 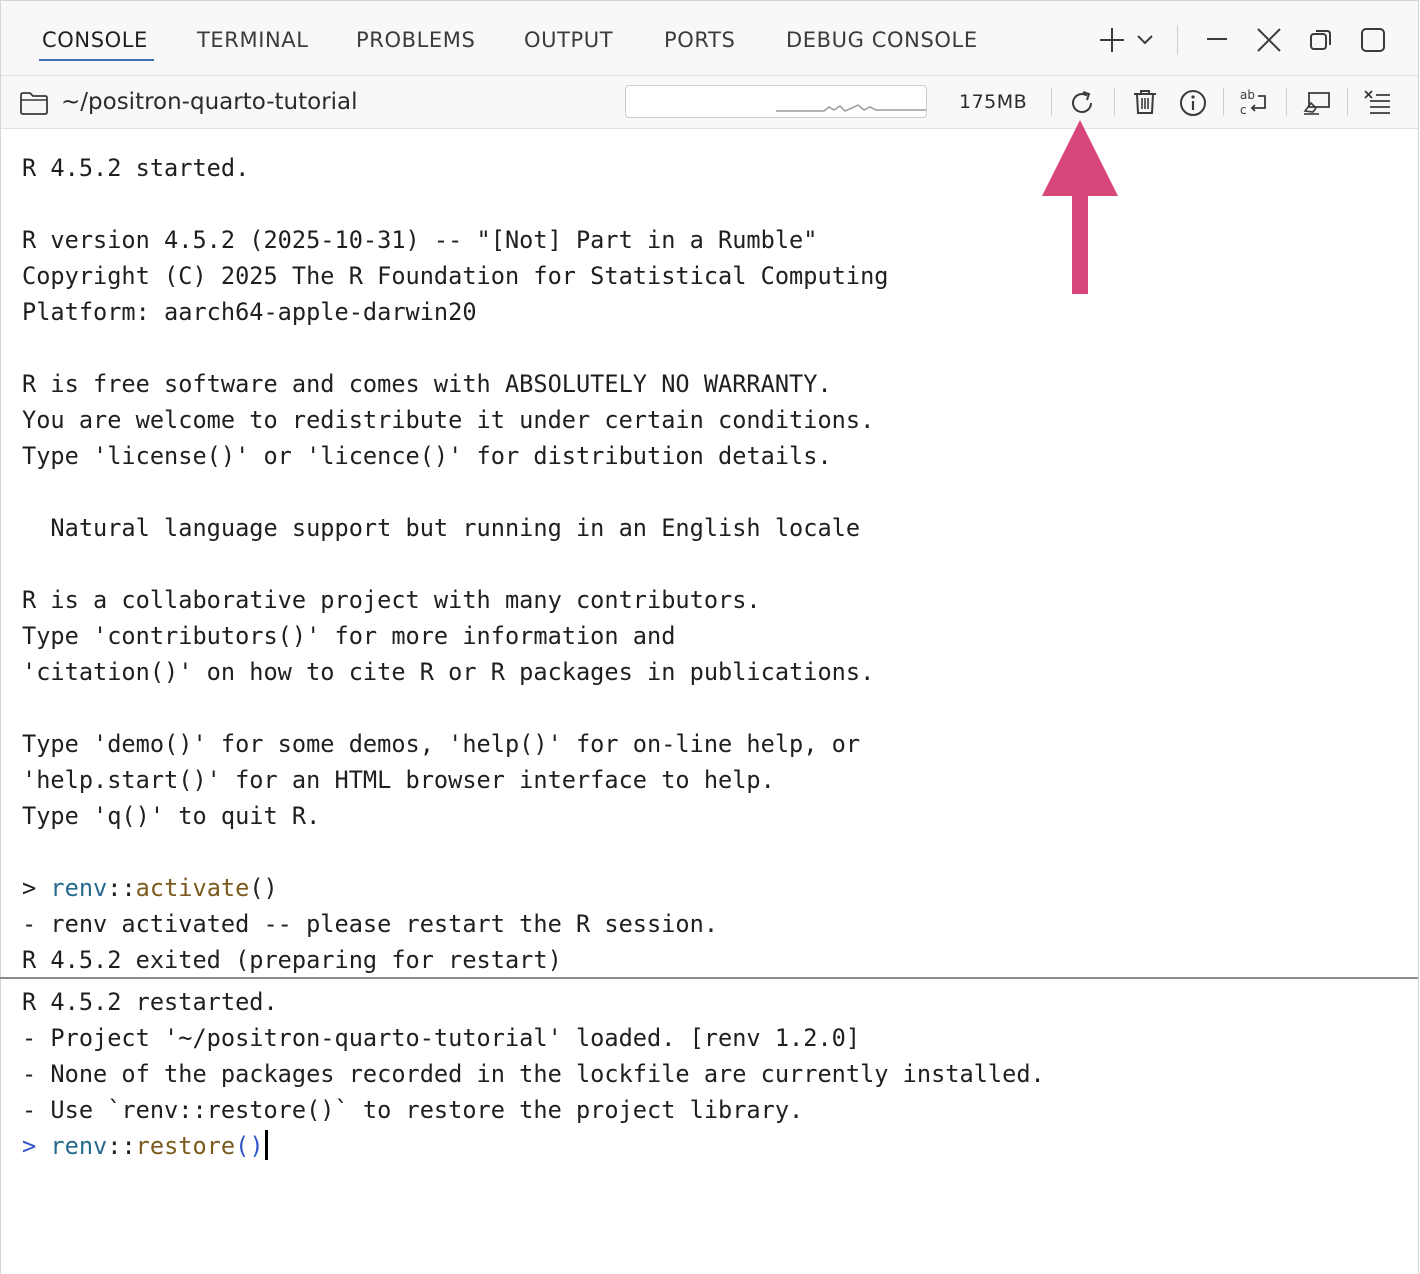 I want to click on command-function: restore, so click(x=185, y=1146).